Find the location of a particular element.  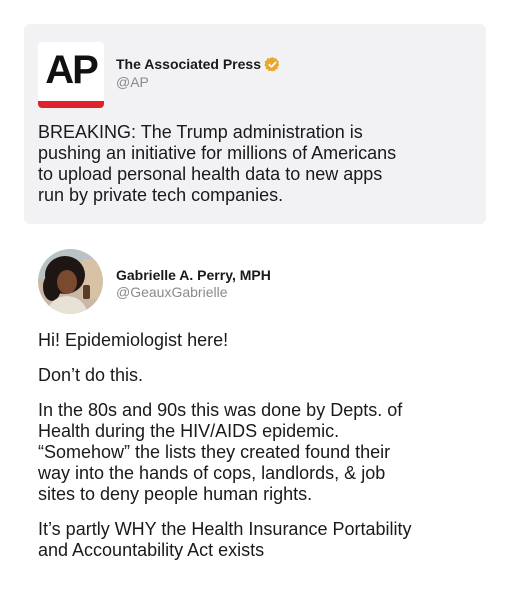

ap-logo-text: AP is located at coordinates (72, 70).